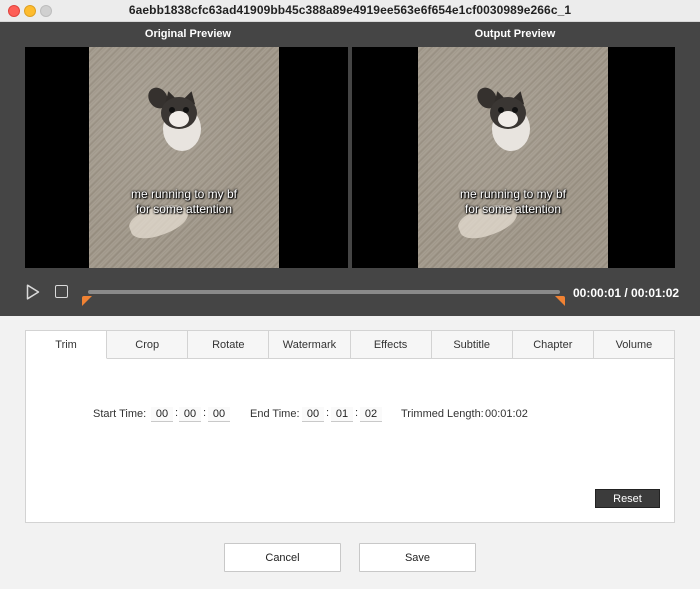 The image size is (700, 589). I want to click on play-icon, so click(33, 292).